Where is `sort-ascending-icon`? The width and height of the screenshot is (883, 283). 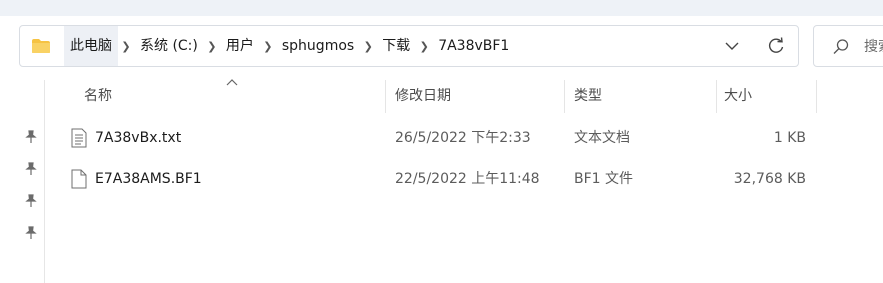 sort-ascending-icon is located at coordinates (232, 82).